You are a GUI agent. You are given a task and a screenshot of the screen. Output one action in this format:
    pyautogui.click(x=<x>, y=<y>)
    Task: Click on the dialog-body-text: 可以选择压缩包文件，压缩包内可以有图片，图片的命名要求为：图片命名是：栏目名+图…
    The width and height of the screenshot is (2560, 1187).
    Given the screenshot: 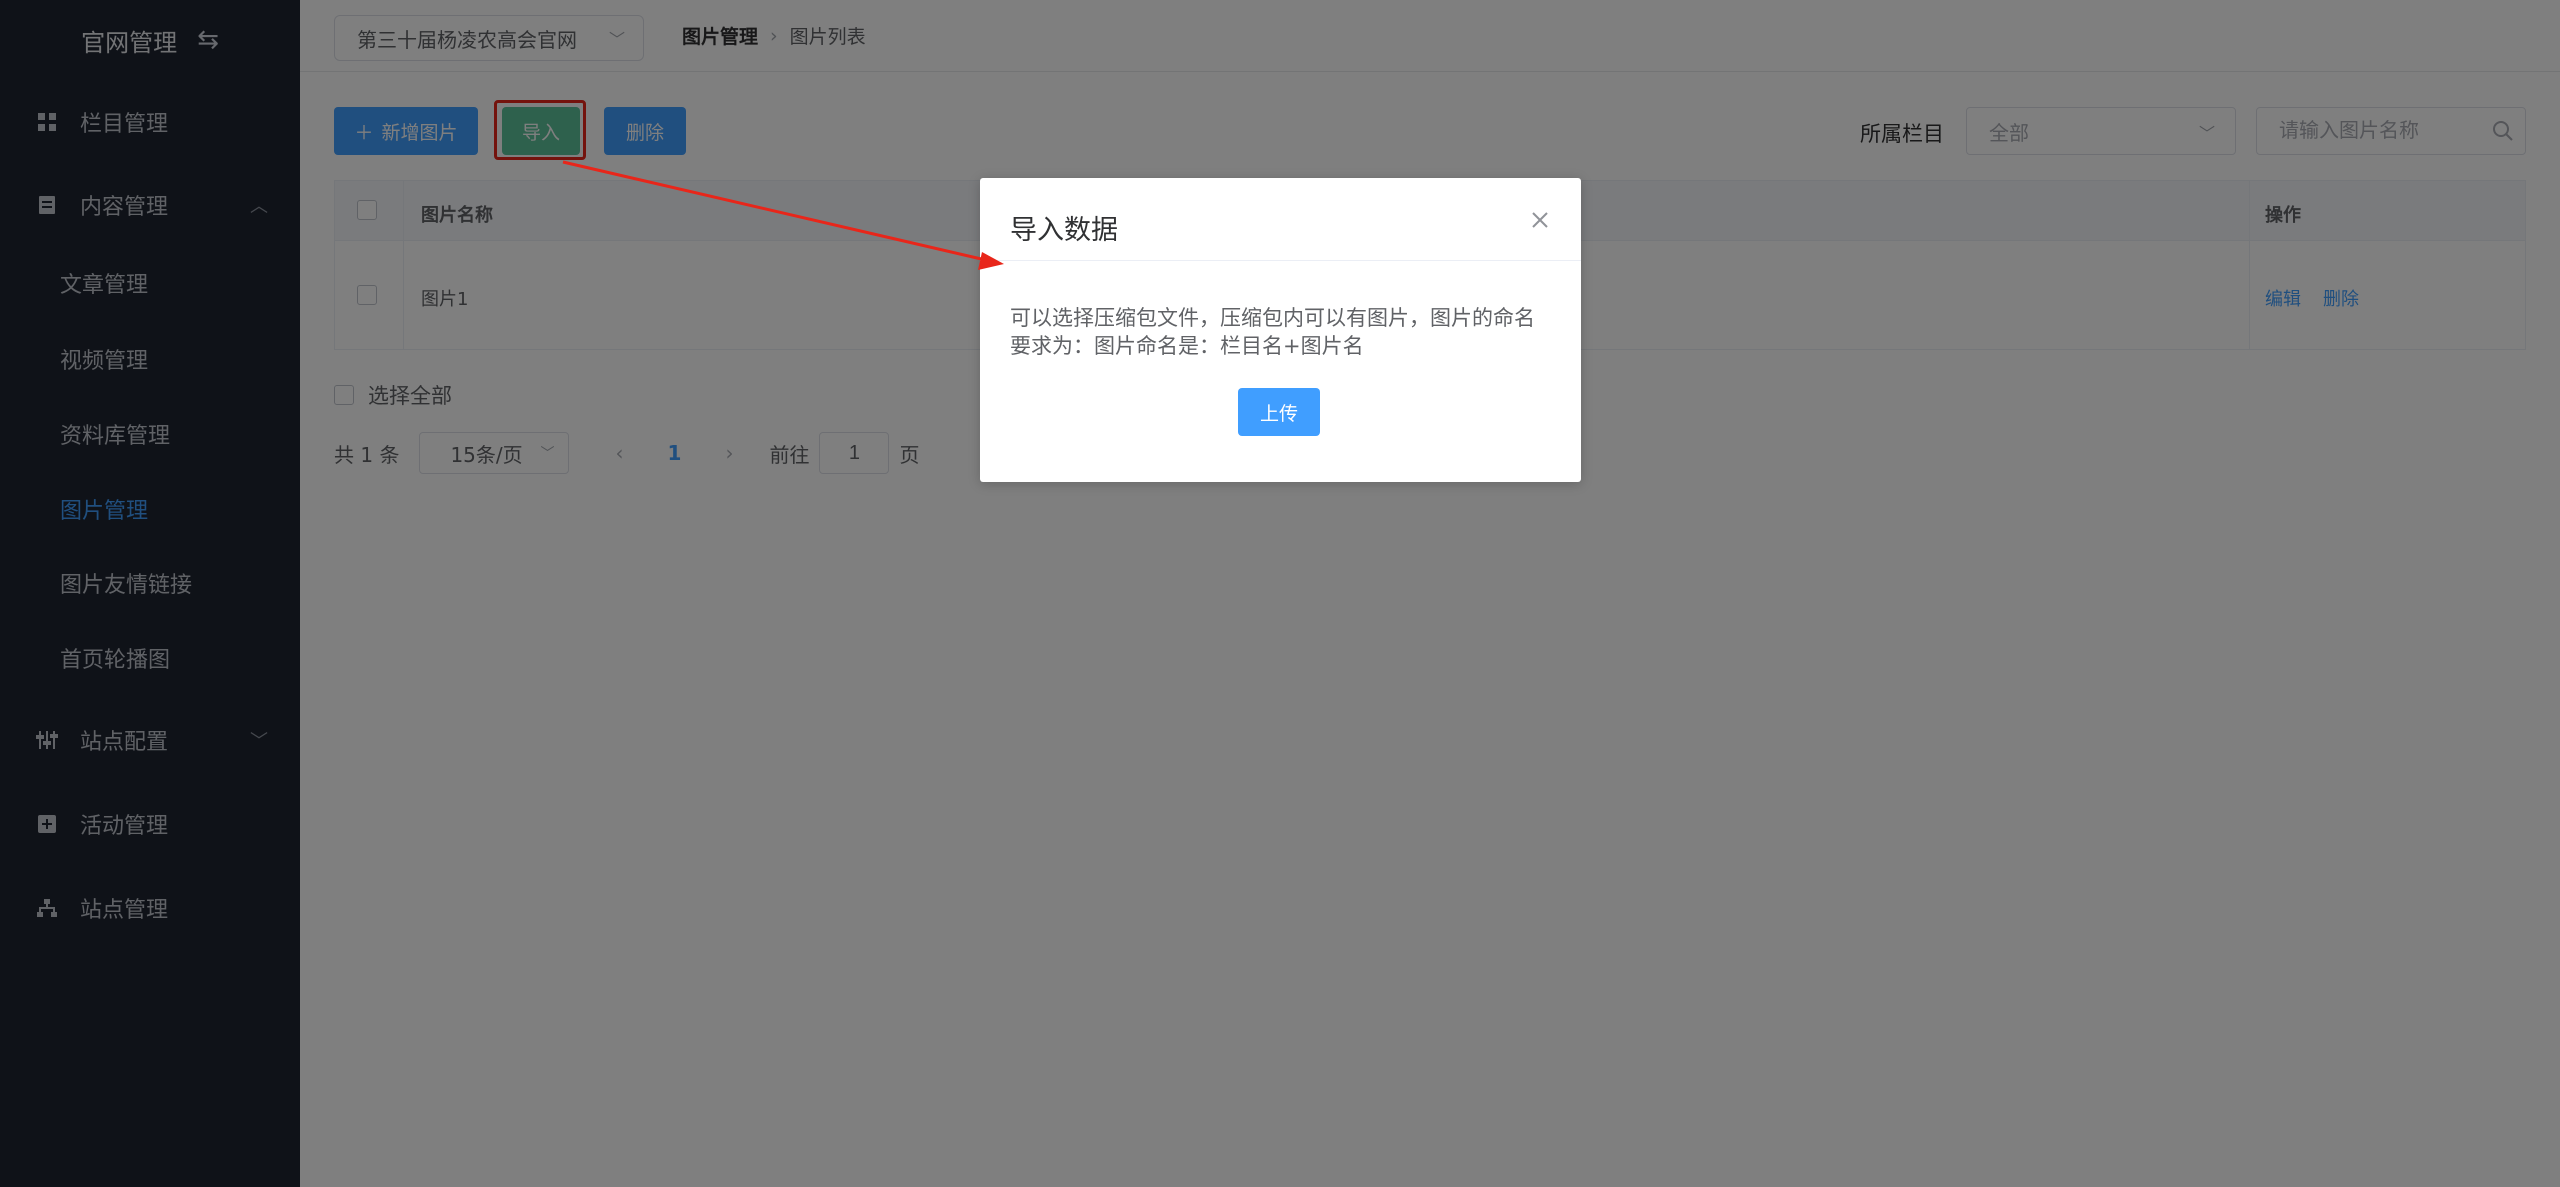 What is the action you would take?
    pyautogui.click(x=1272, y=332)
    